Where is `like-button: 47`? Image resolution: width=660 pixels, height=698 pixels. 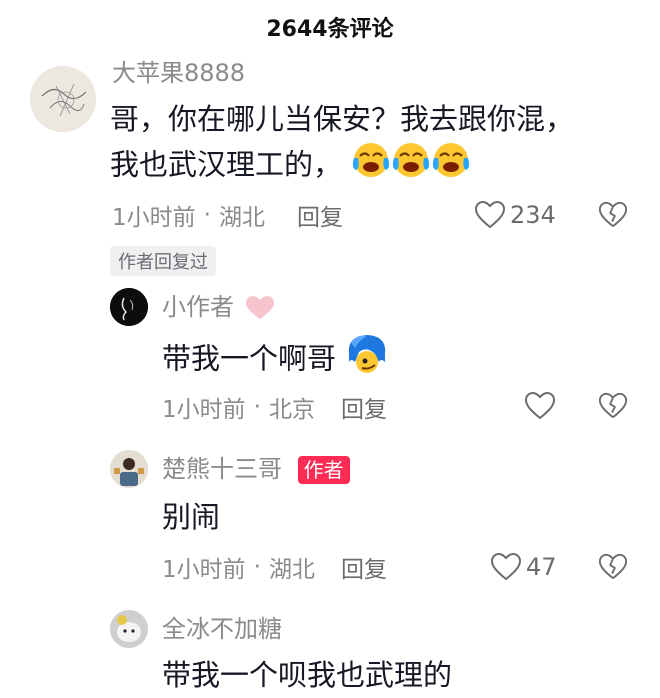 like-button: 47 is located at coordinates (523, 567).